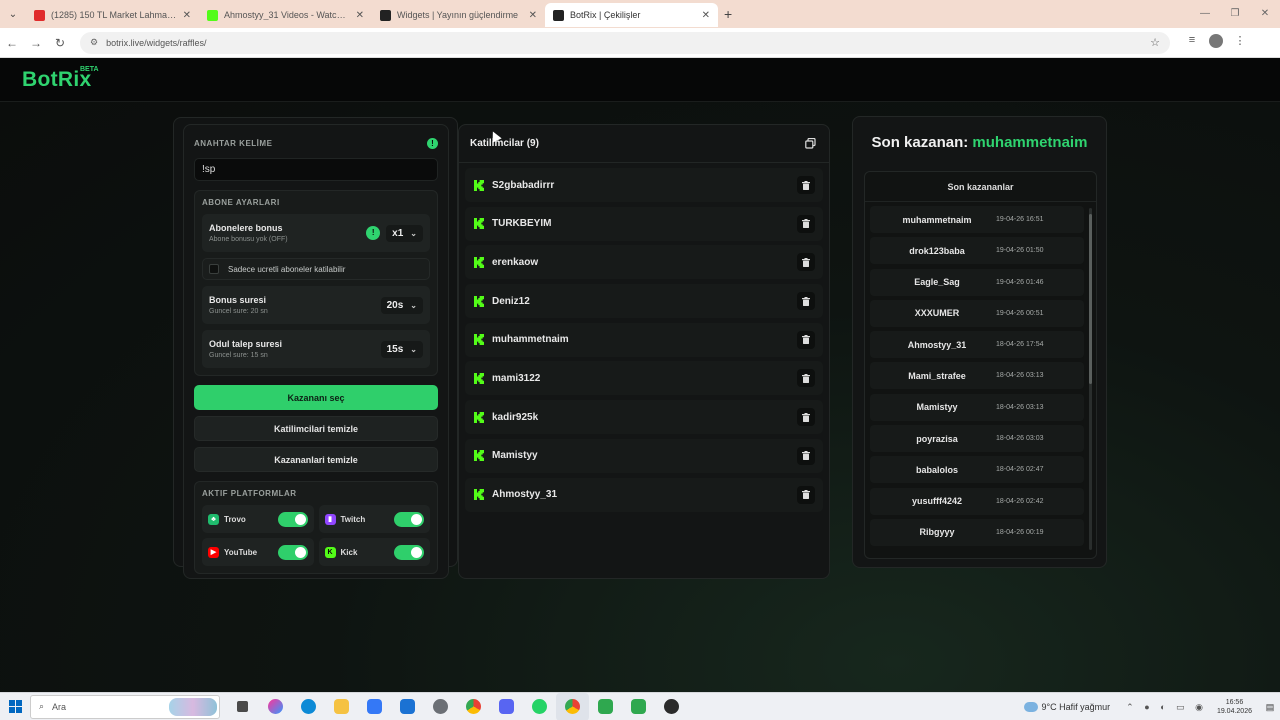 Image resolution: width=1280 pixels, height=720 pixels. What do you see at coordinates (937, 375) in the screenshot?
I see `winner-name: Mami_strafee` at bounding box center [937, 375].